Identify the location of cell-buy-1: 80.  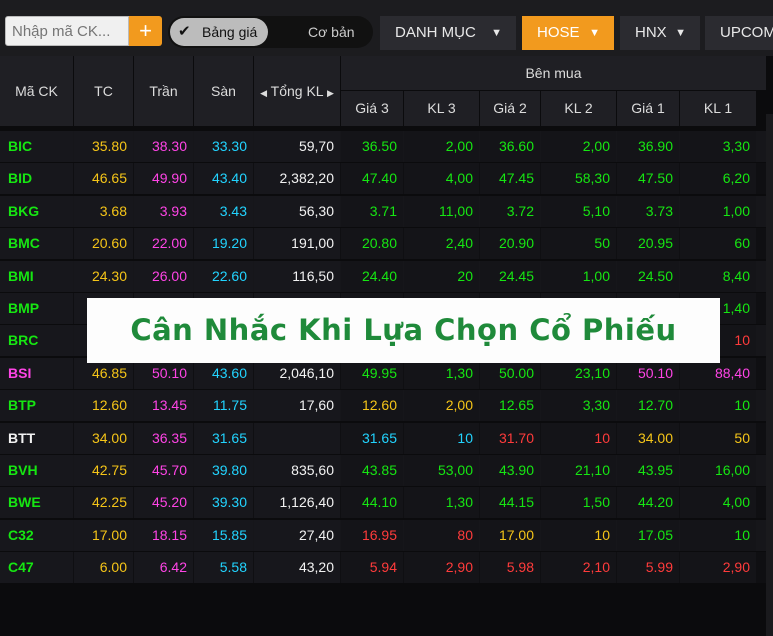
(441, 535).